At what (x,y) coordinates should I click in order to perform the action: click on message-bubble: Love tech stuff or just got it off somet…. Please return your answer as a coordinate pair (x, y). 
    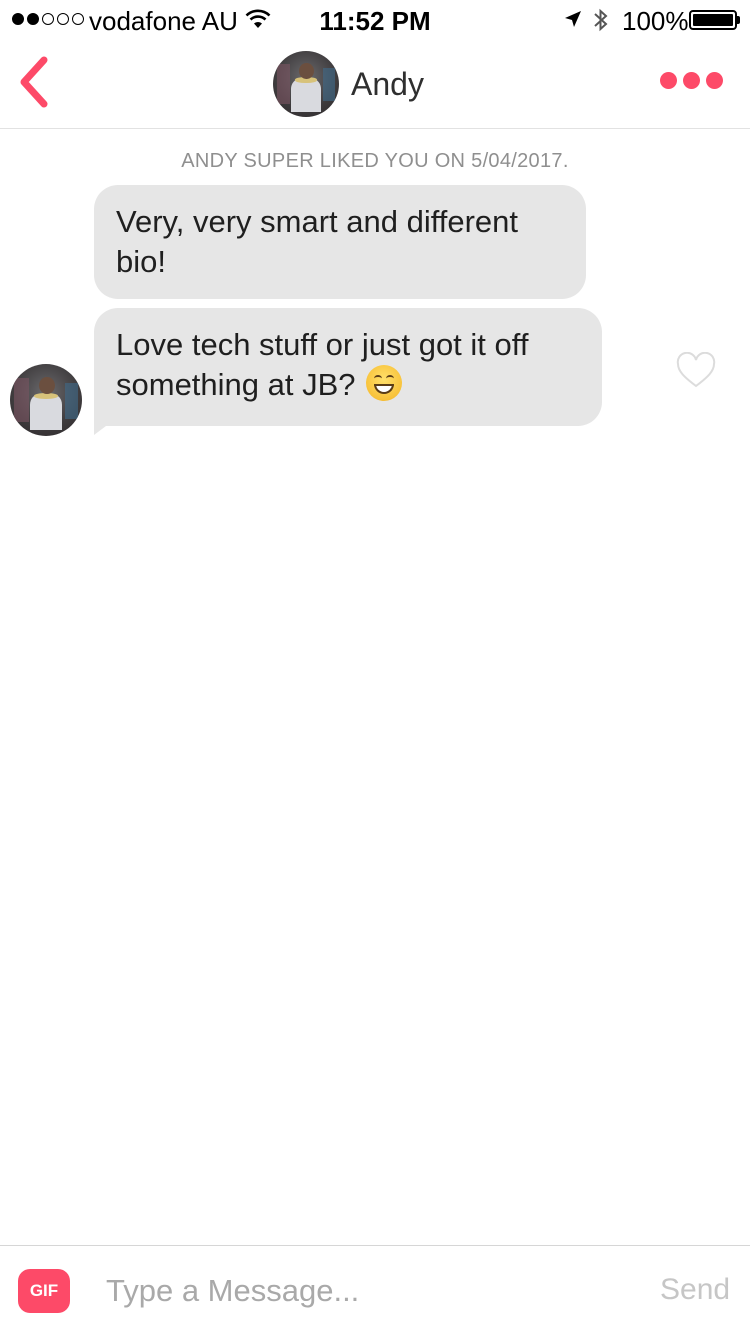
    Looking at the image, I should click on (348, 371).